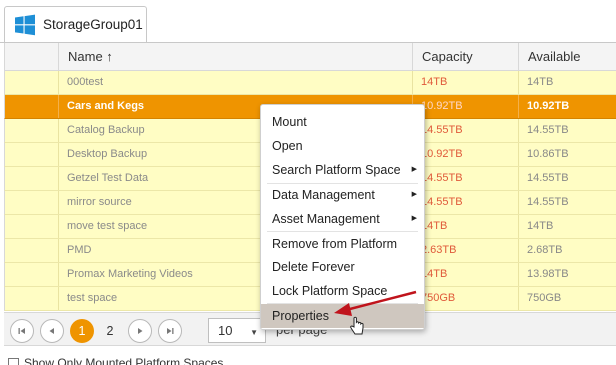  I want to click on annotation-arrow-line, so click(381, 301).